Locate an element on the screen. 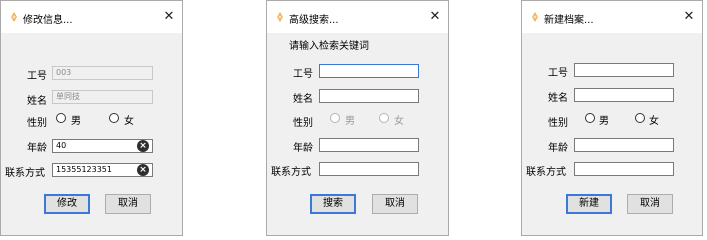 The image size is (707, 240). name-field: 单同技 is located at coordinates (102, 97).